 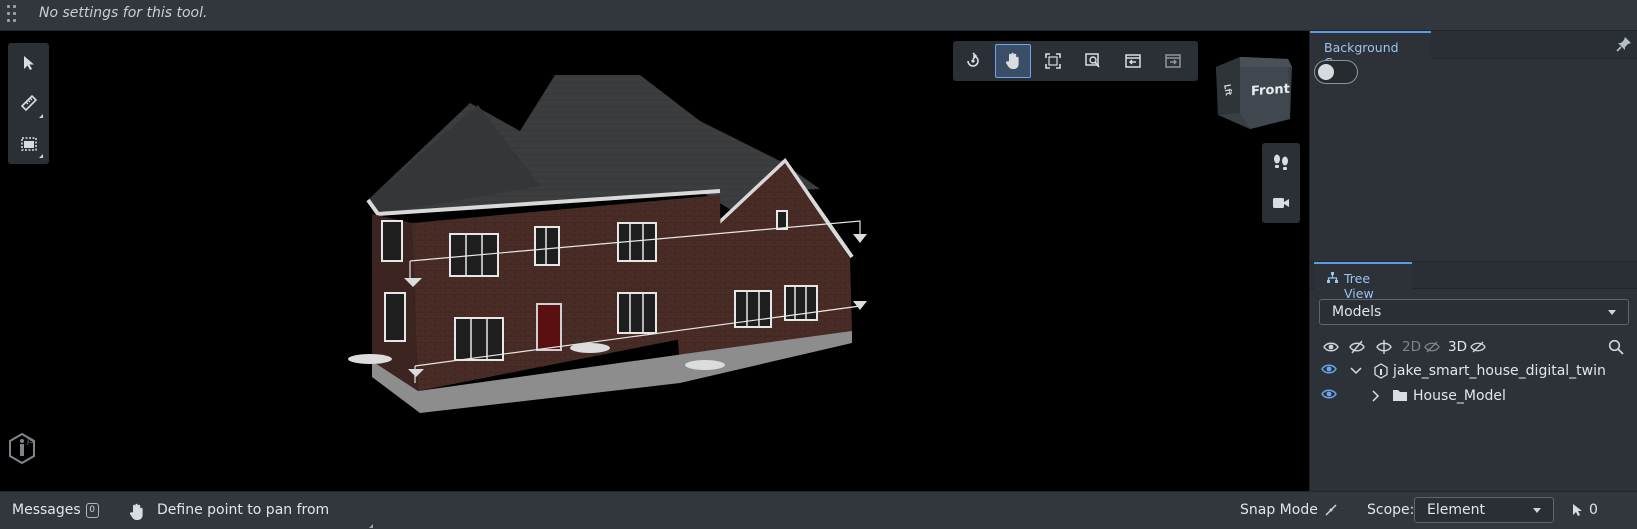 I want to click on messages-label: Messages, so click(x=46, y=510).